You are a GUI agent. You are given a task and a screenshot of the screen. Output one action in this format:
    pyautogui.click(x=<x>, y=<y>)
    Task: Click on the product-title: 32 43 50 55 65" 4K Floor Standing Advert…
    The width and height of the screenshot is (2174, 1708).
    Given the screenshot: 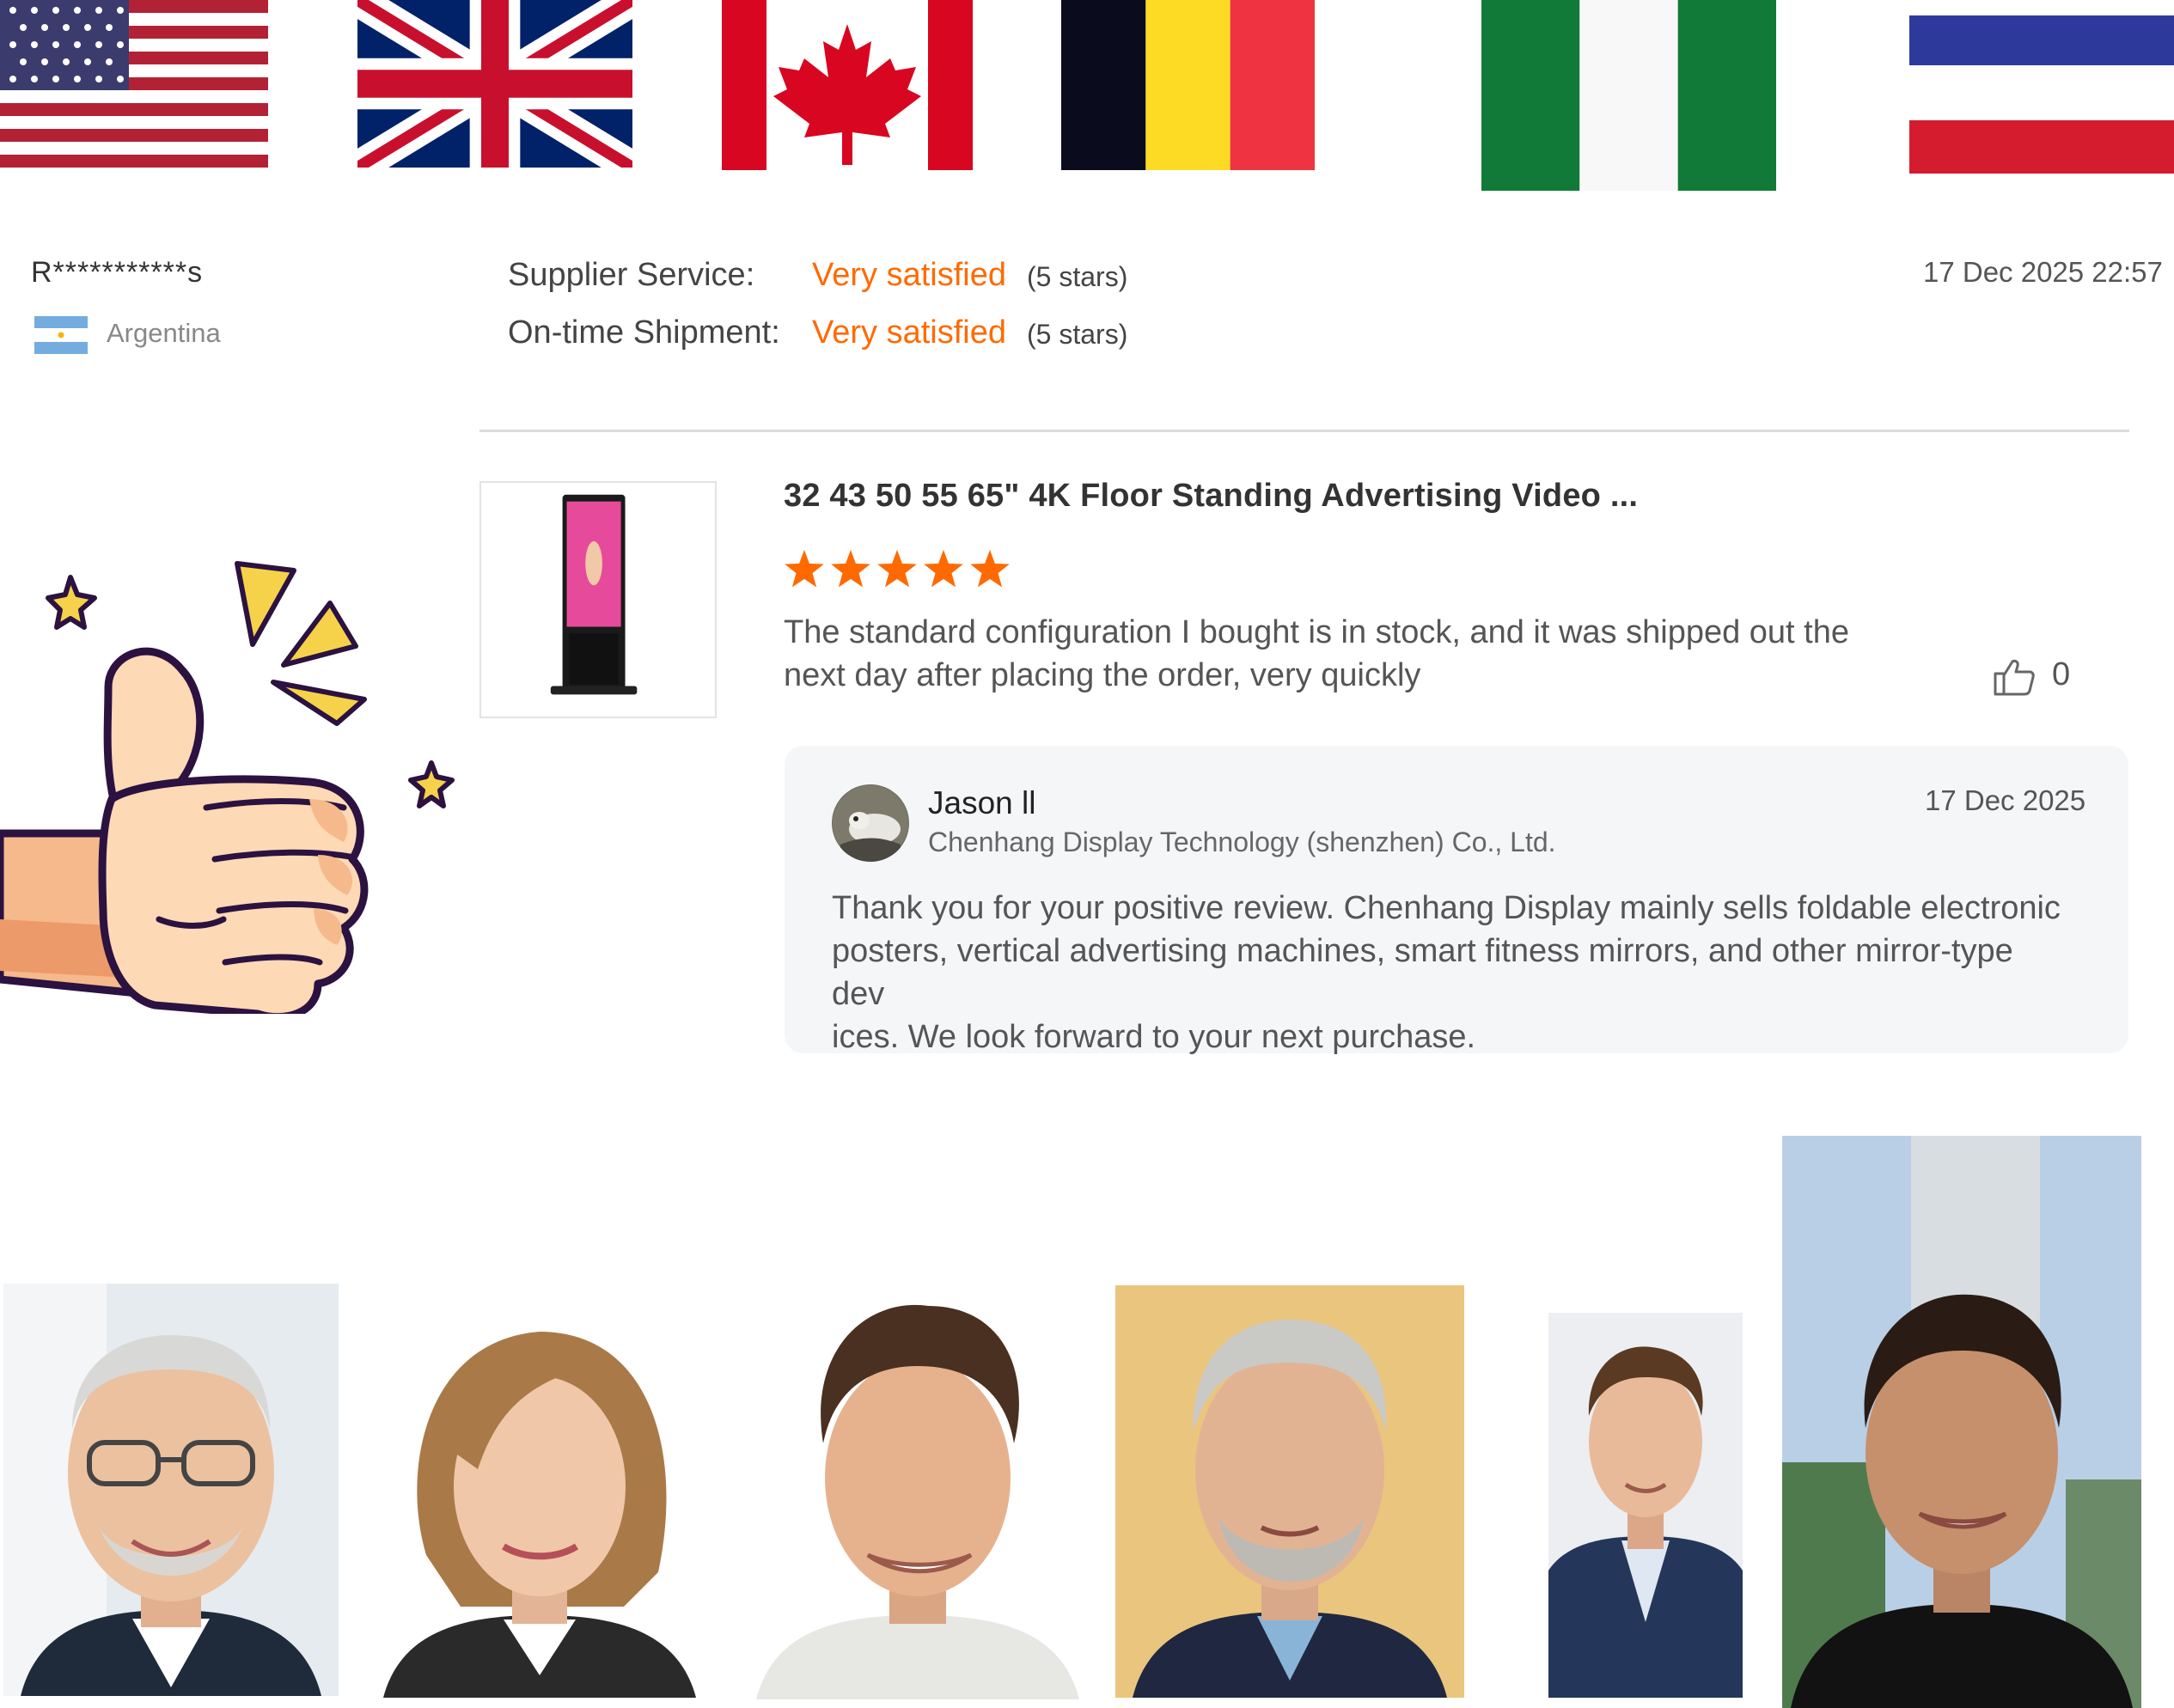 What is the action you would take?
    pyautogui.click(x=1211, y=496)
    